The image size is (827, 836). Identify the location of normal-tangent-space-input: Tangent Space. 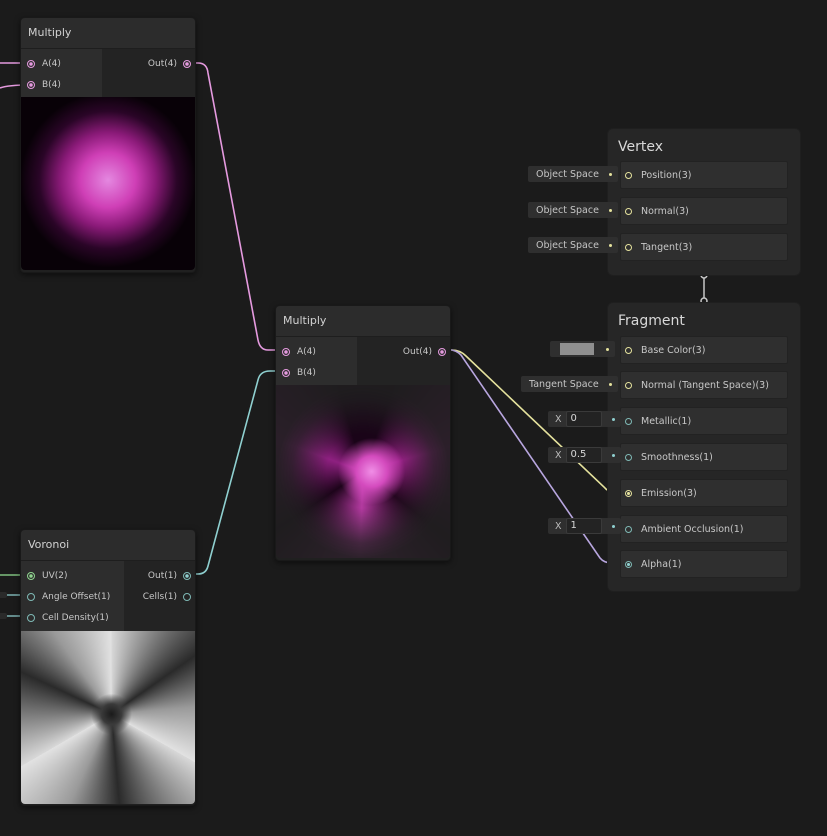
(569, 384).